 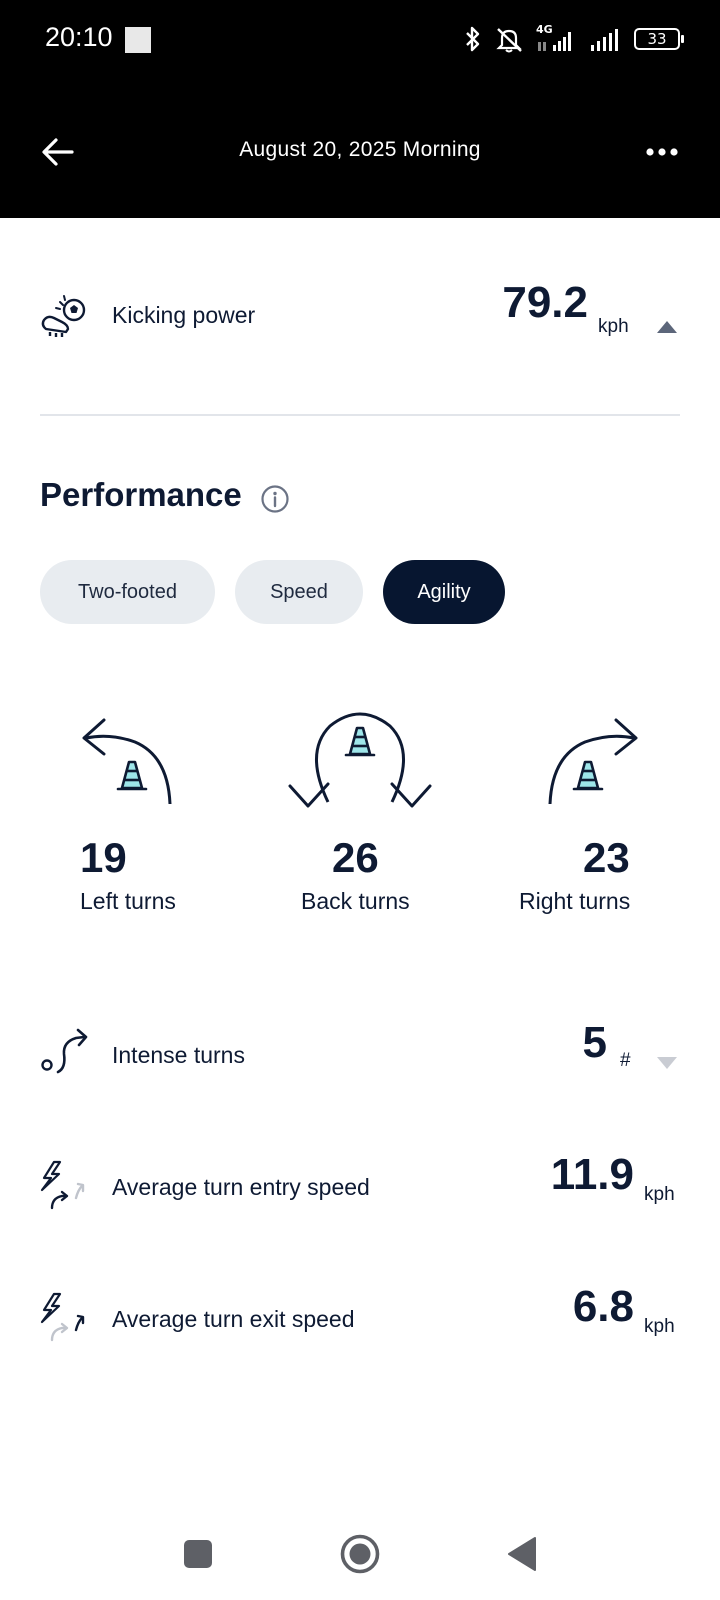 I want to click on status-time: 20:10, so click(x=79, y=37).